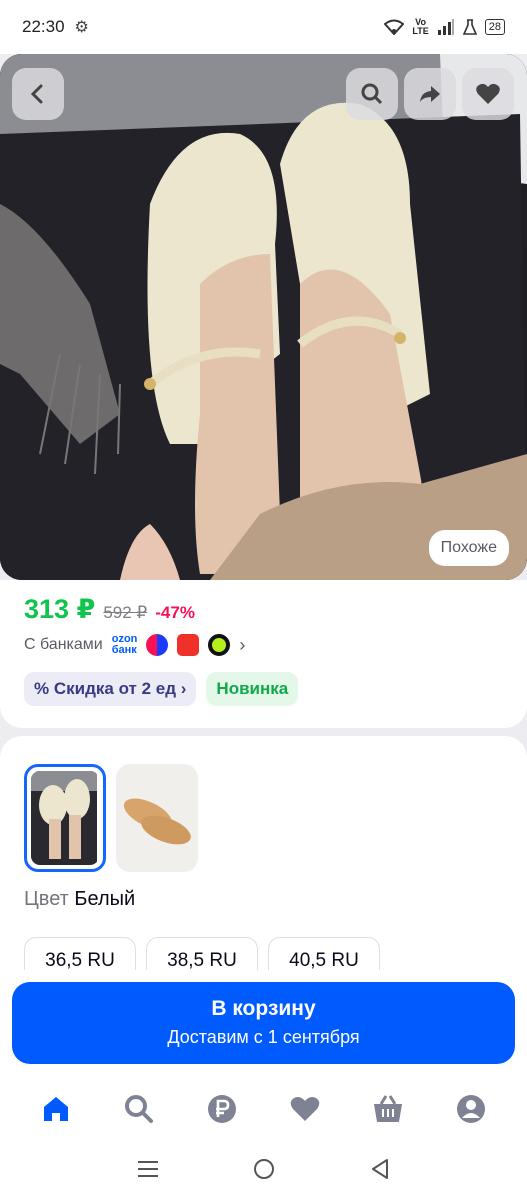  Describe the element at coordinates (148, 1169) in the screenshot. I see `menu-icon` at that location.